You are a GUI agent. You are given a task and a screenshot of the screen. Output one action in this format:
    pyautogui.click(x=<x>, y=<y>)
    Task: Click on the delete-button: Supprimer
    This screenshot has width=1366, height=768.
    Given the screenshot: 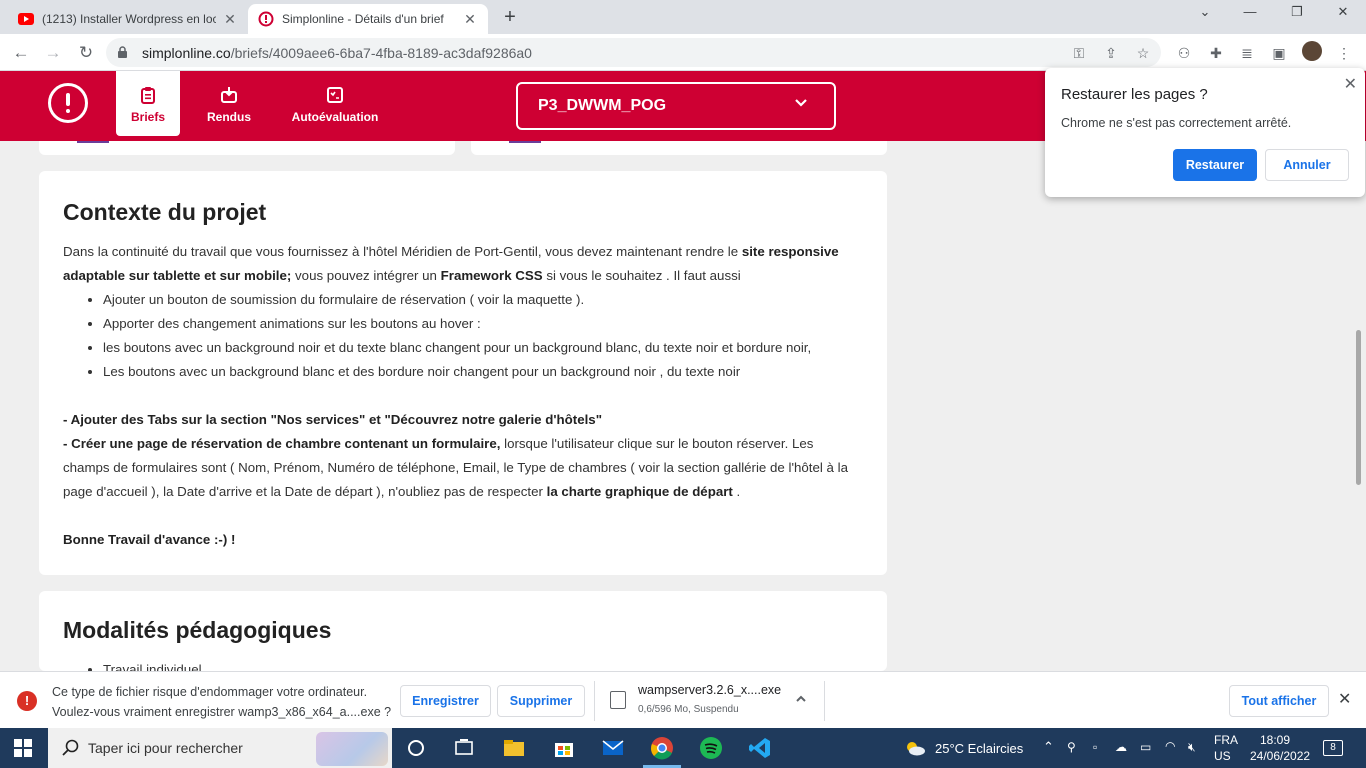 What is the action you would take?
    pyautogui.click(x=541, y=701)
    